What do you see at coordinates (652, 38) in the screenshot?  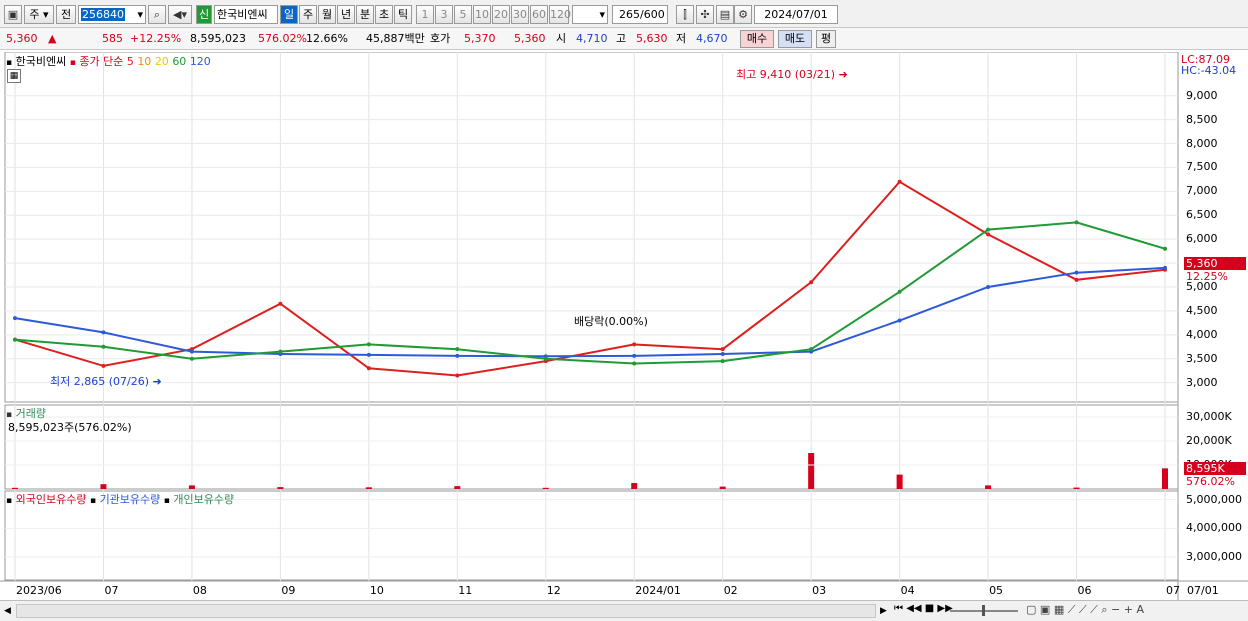 I see `high-price: 5,630` at bounding box center [652, 38].